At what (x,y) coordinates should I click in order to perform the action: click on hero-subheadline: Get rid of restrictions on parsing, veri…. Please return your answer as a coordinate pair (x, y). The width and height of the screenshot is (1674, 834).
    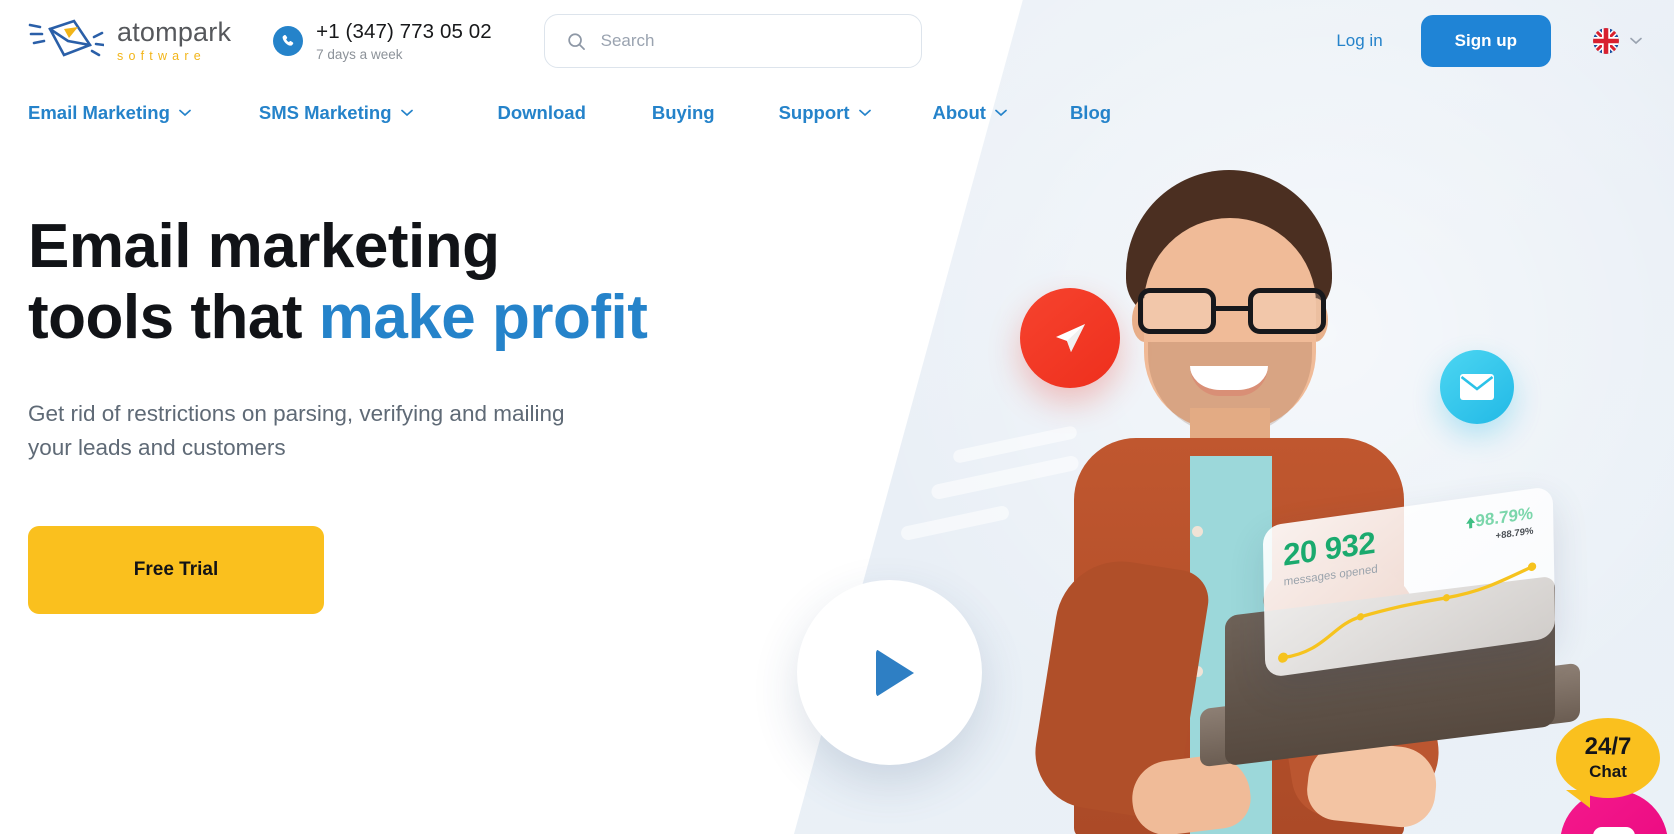
    Looking at the image, I should click on (296, 430).